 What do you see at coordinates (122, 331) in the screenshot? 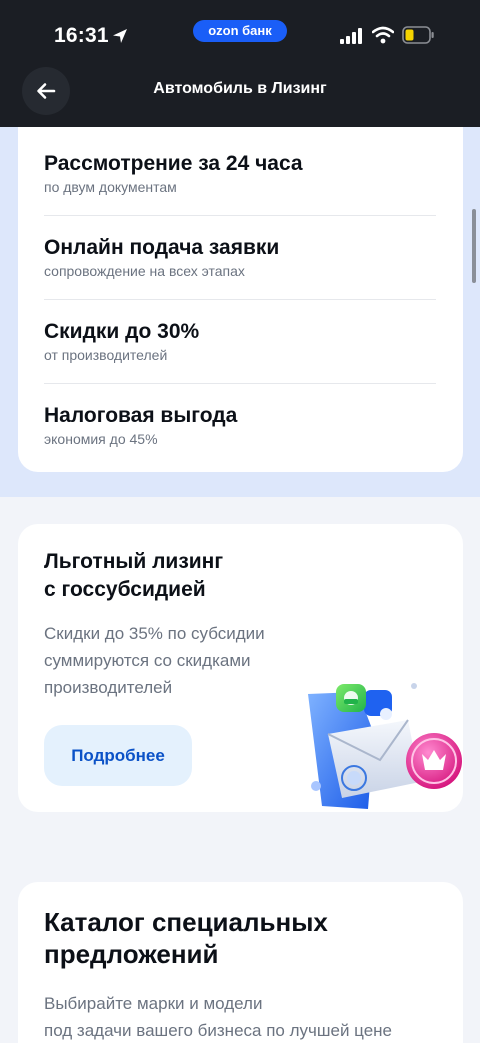
I see `feature-title: Скидки до 30%` at bounding box center [122, 331].